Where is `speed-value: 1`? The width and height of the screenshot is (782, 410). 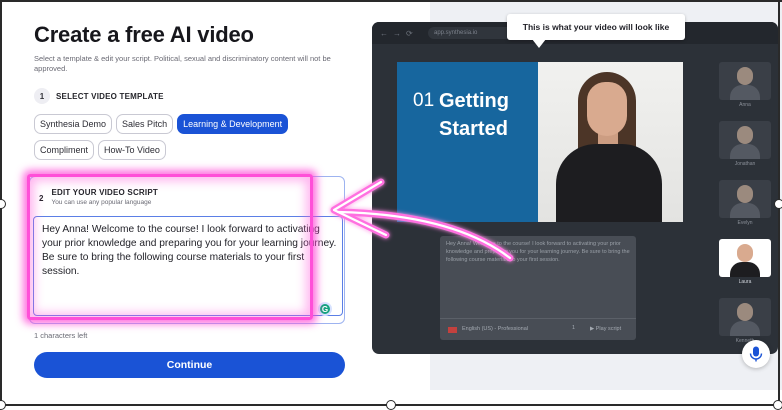
speed-value: 1 is located at coordinates (573, 328).